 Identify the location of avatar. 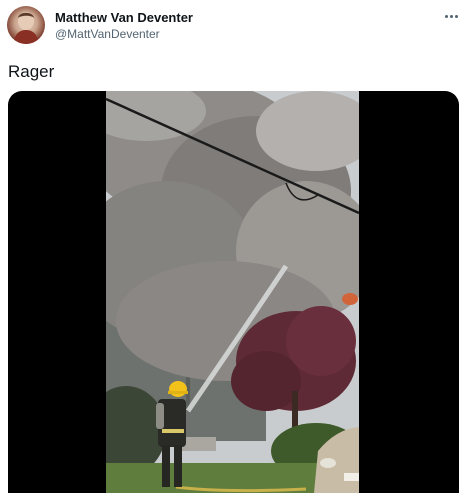
(26, 25).